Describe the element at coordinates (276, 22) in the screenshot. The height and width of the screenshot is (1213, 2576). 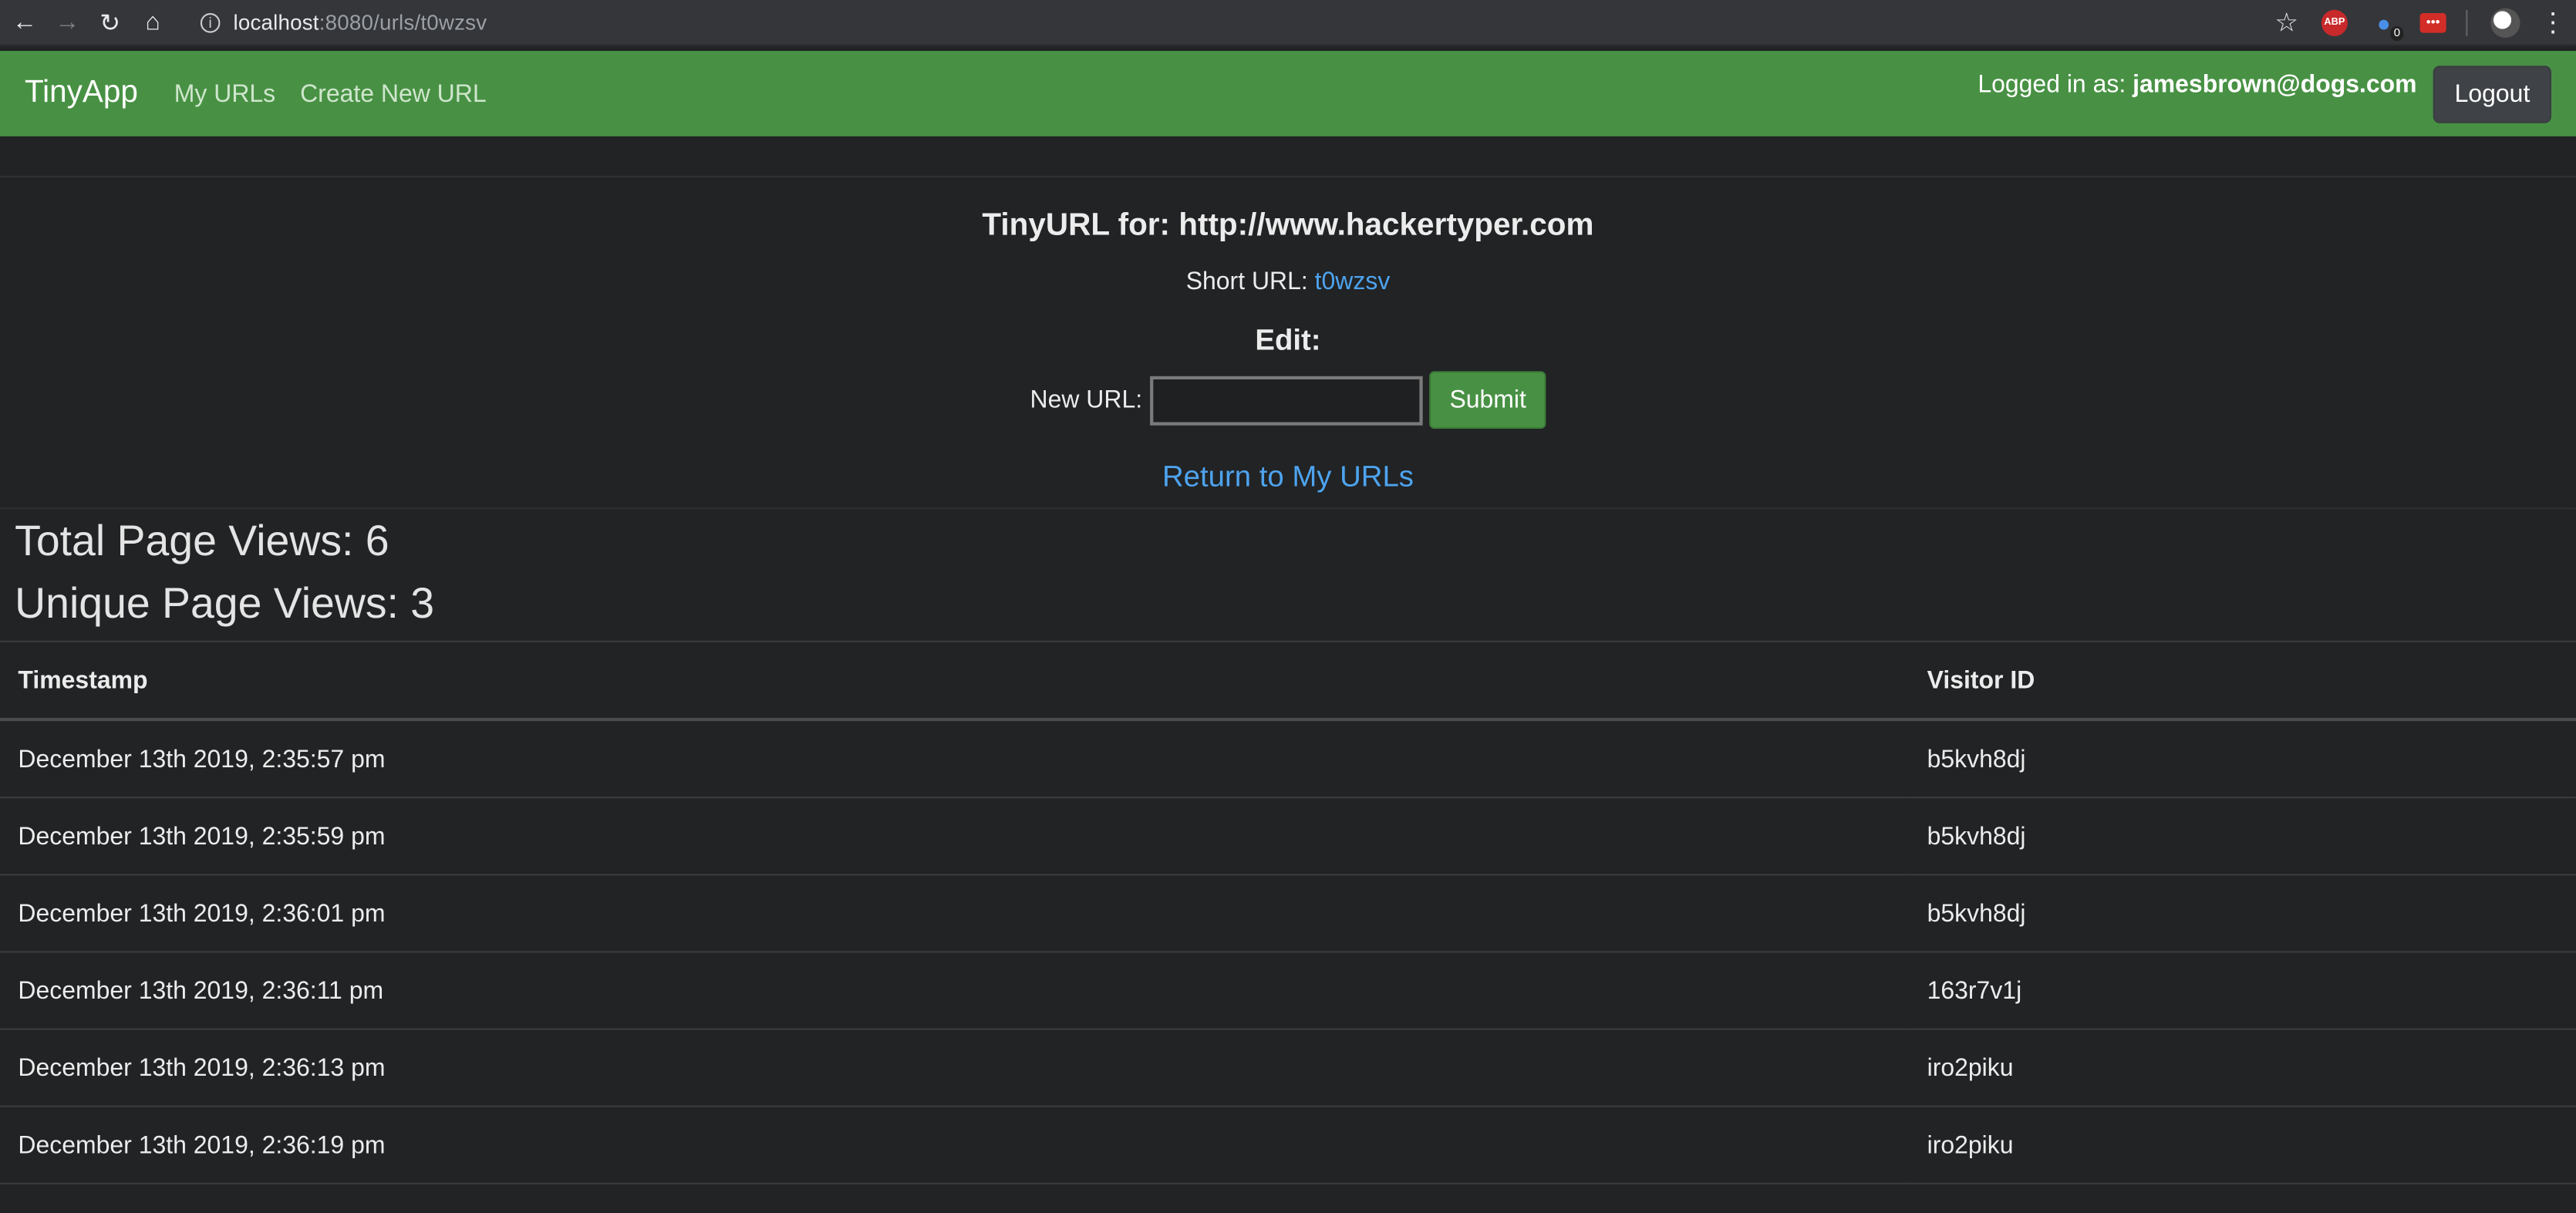
I see `url-host: localhost` at that location.